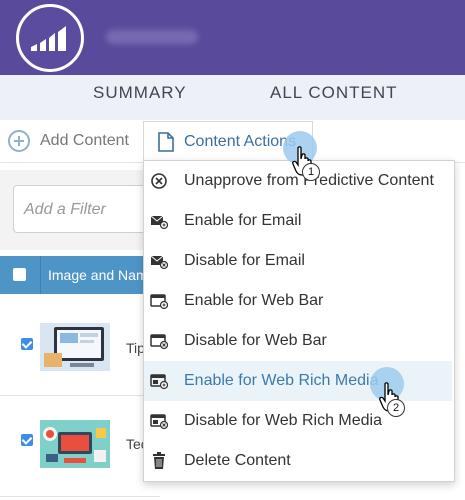  Describe the element at coordinates (243, 220) in the screenshot. I see `menu-item-label: Enable for Email` at that location.